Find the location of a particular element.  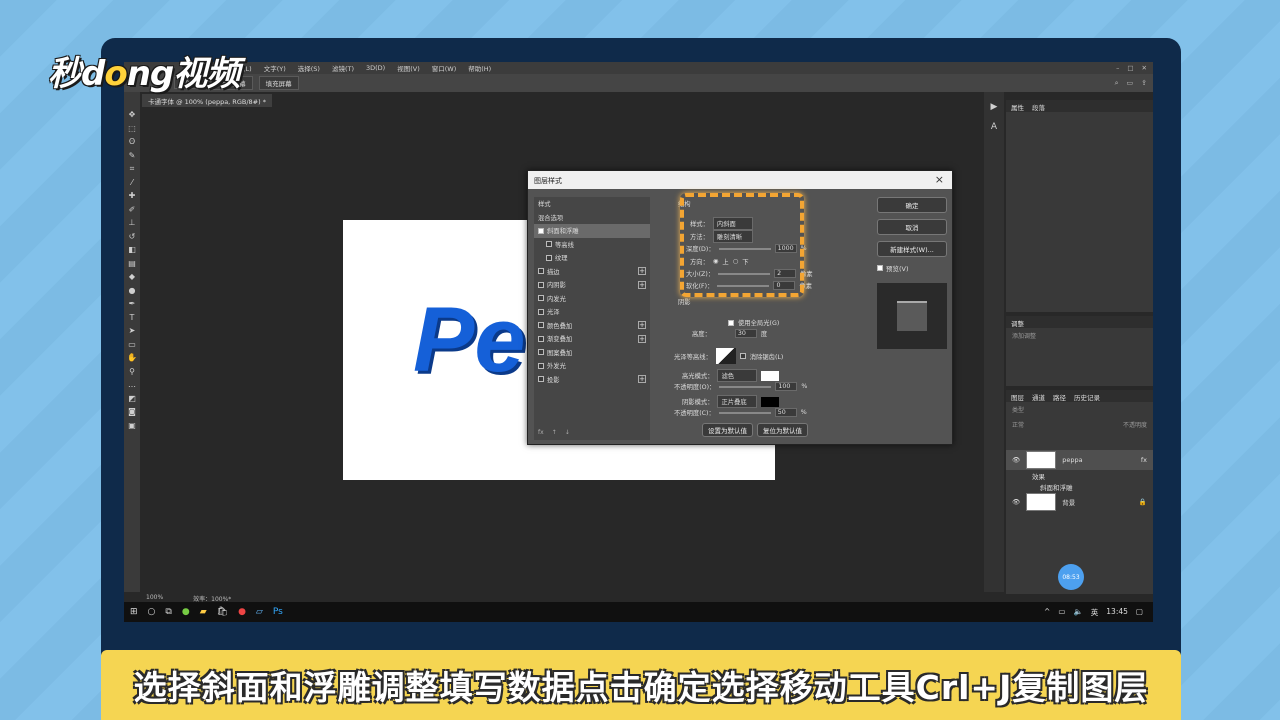

styles-header: 样式 is located at coordinates (592, 204).